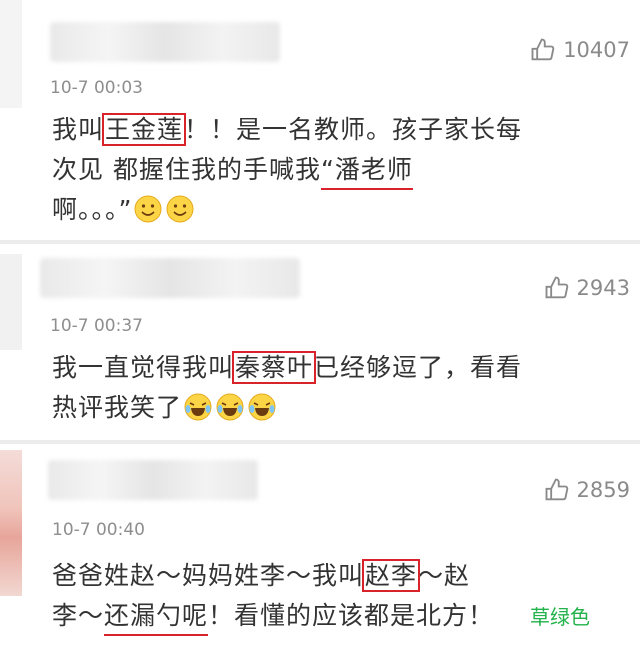 The height and width of the screenshot is (652, 640). What do you see at coordinates (208, 575) in the screenshot?
I see `text-segment: 爸爸姓赵～妈妈姓李～我叫` at bounding box center [208, 575].